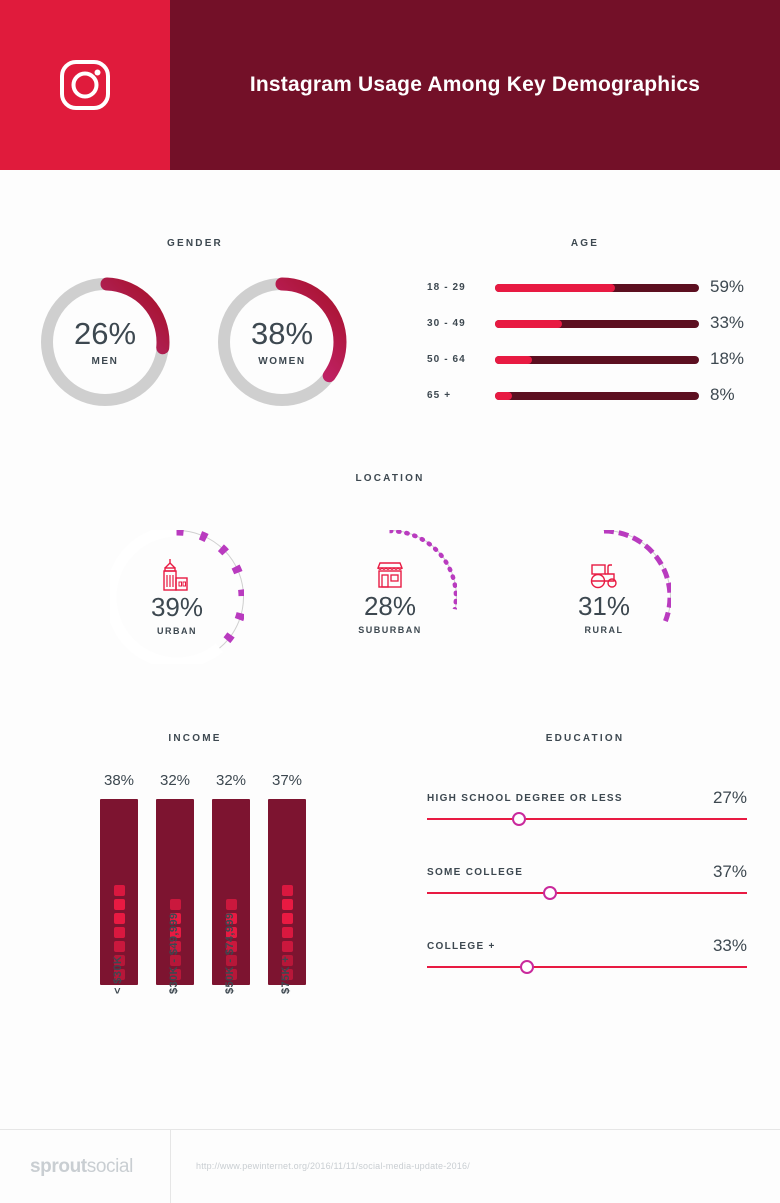 This screenshot has width=780, height=1203. I want to click on gender-women-value: 38%, so click(282, 333).